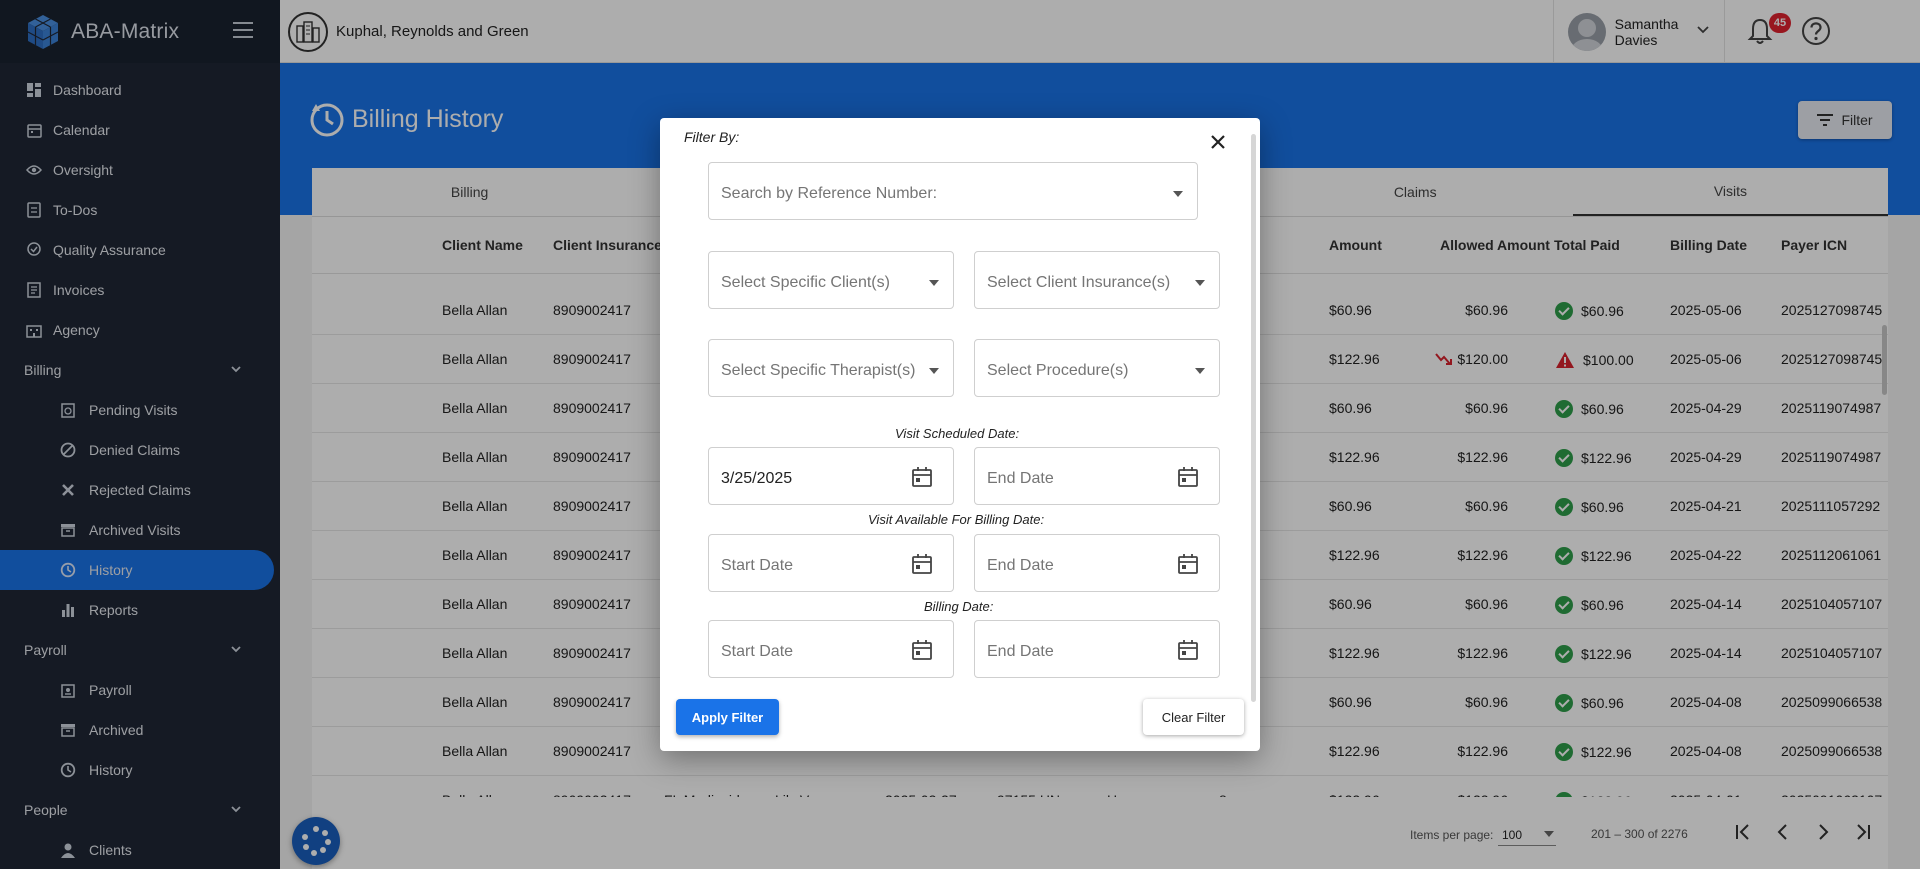  What do you see at coordinates (712, 137) in the screenshot?
I see `dialog-title: Filter By:` at bounding box center [712, 137].